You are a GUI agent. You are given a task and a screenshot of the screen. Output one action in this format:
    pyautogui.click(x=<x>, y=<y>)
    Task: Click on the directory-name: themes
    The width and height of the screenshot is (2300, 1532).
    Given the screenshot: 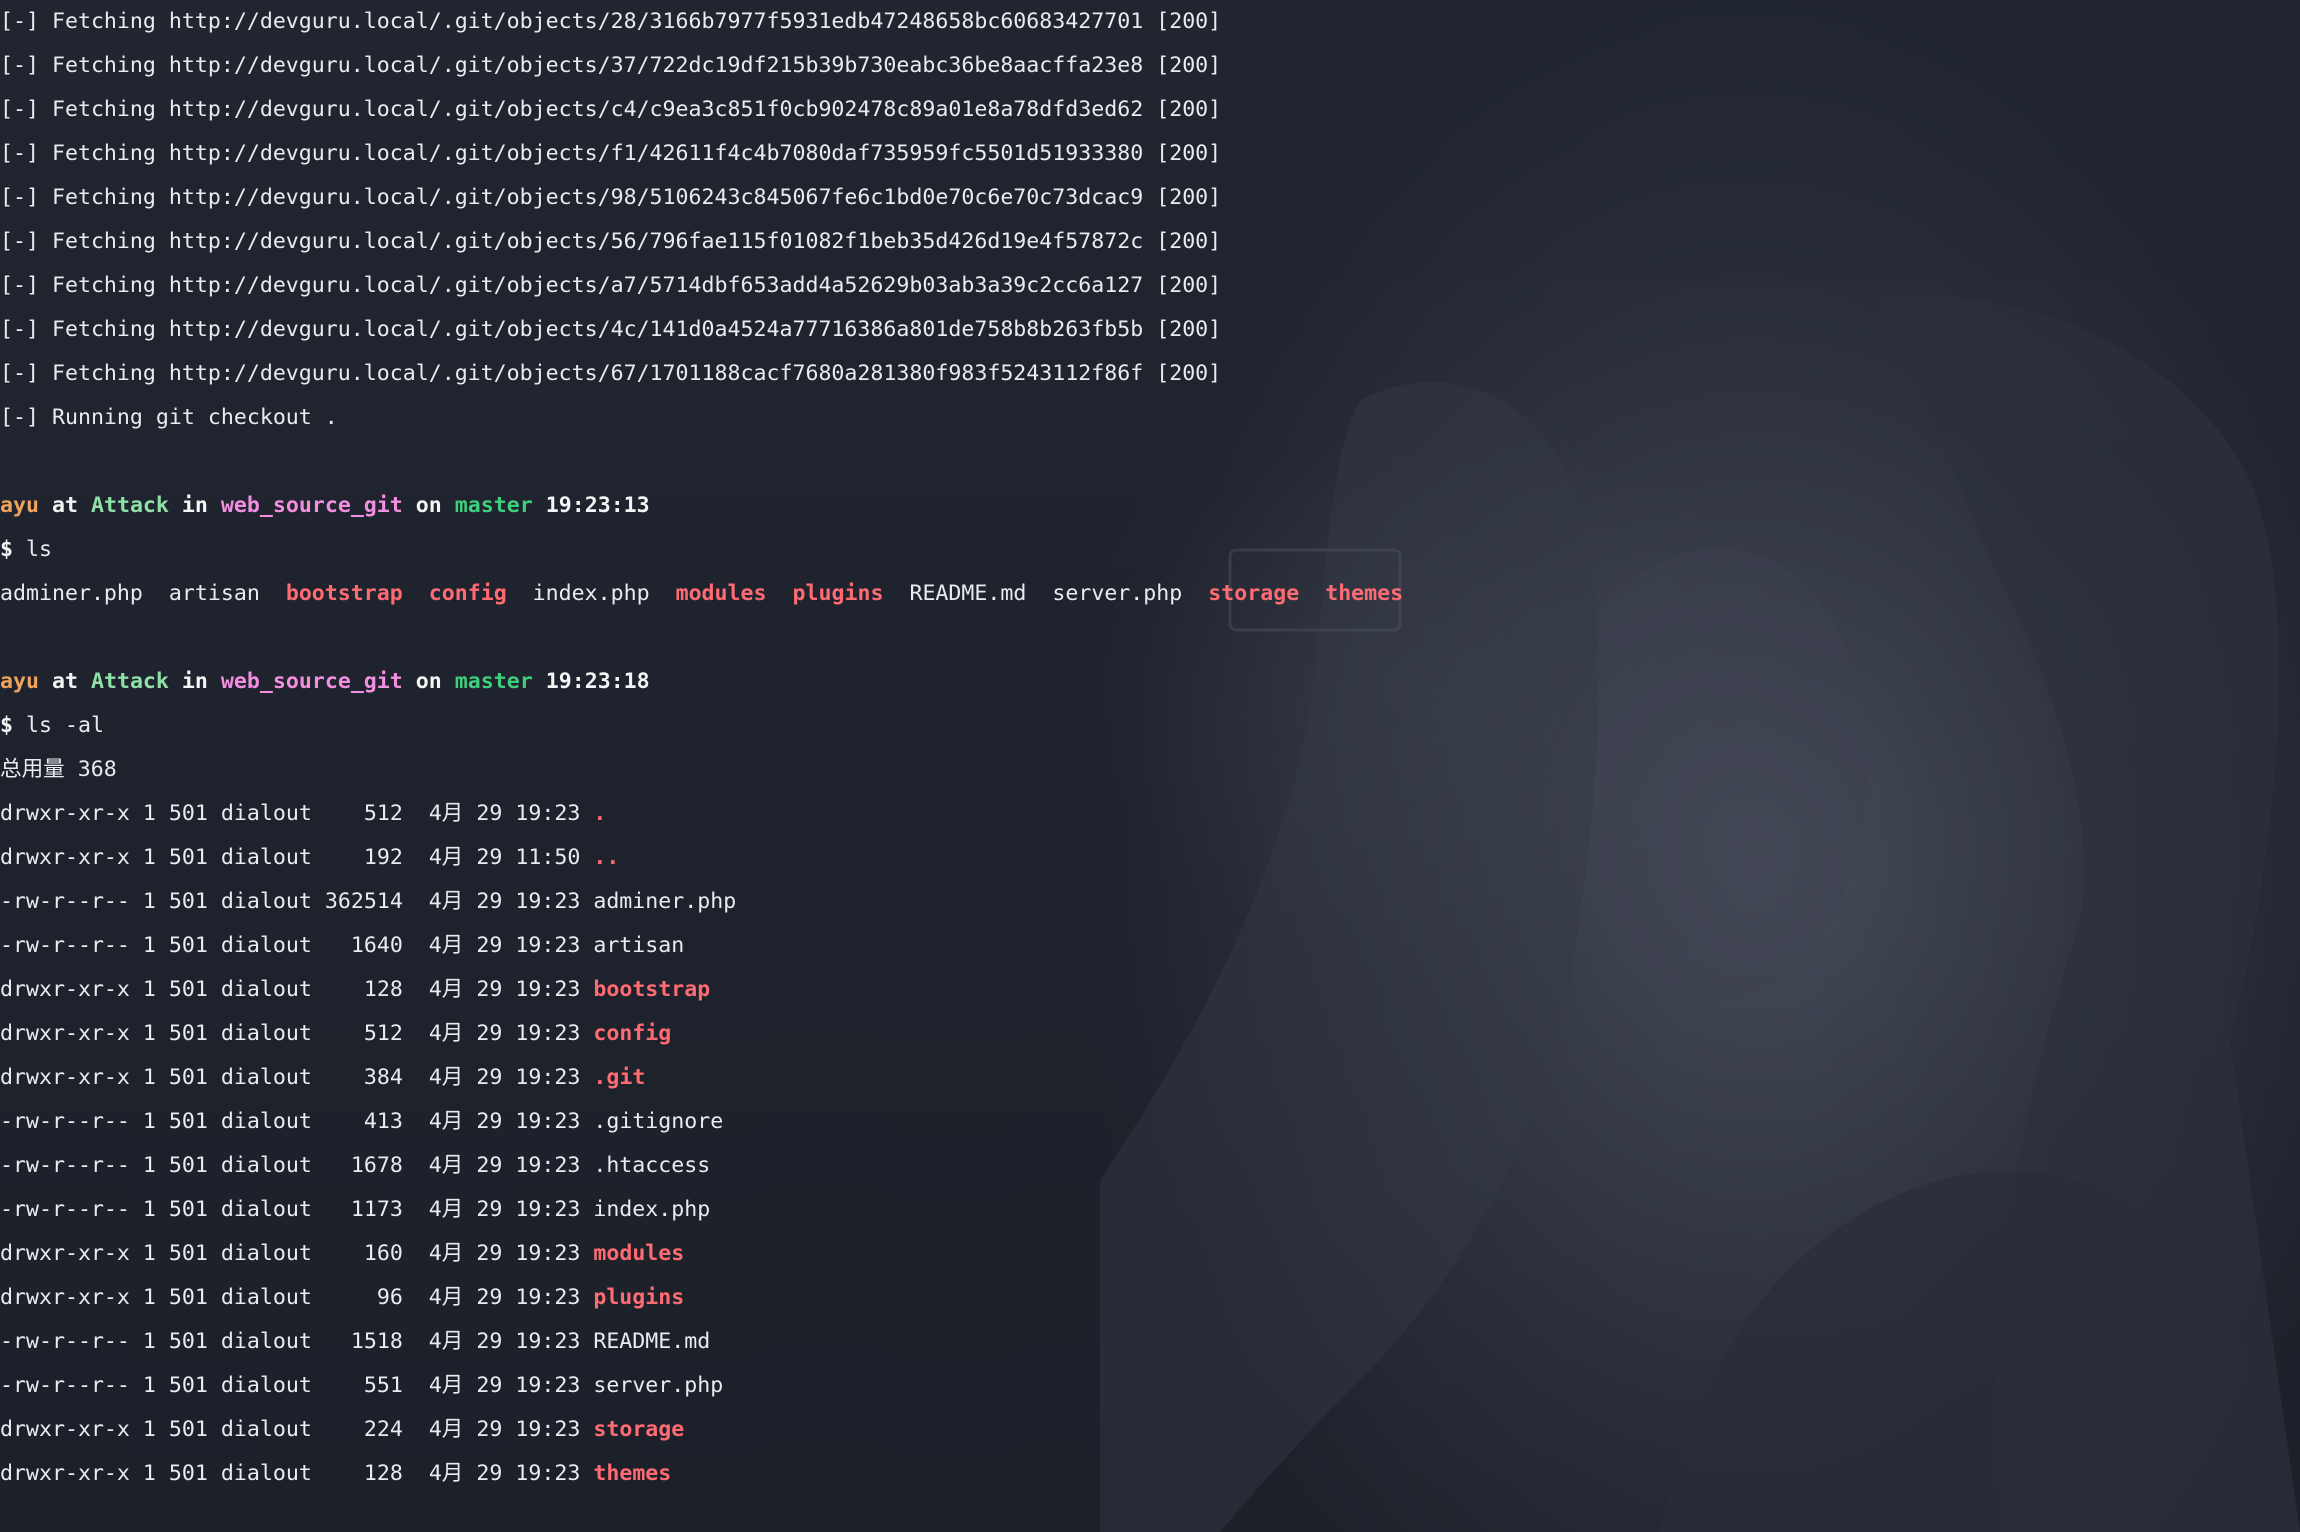 What is the action you would take?
    pyautogui.click(x=632, y=1473)
    